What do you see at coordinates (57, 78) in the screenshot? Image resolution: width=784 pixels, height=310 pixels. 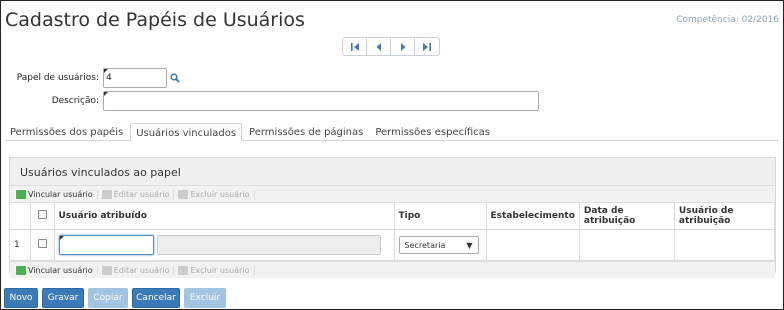 I see `papel-label: Papel de usuários:` at bounding box center [57, 78].